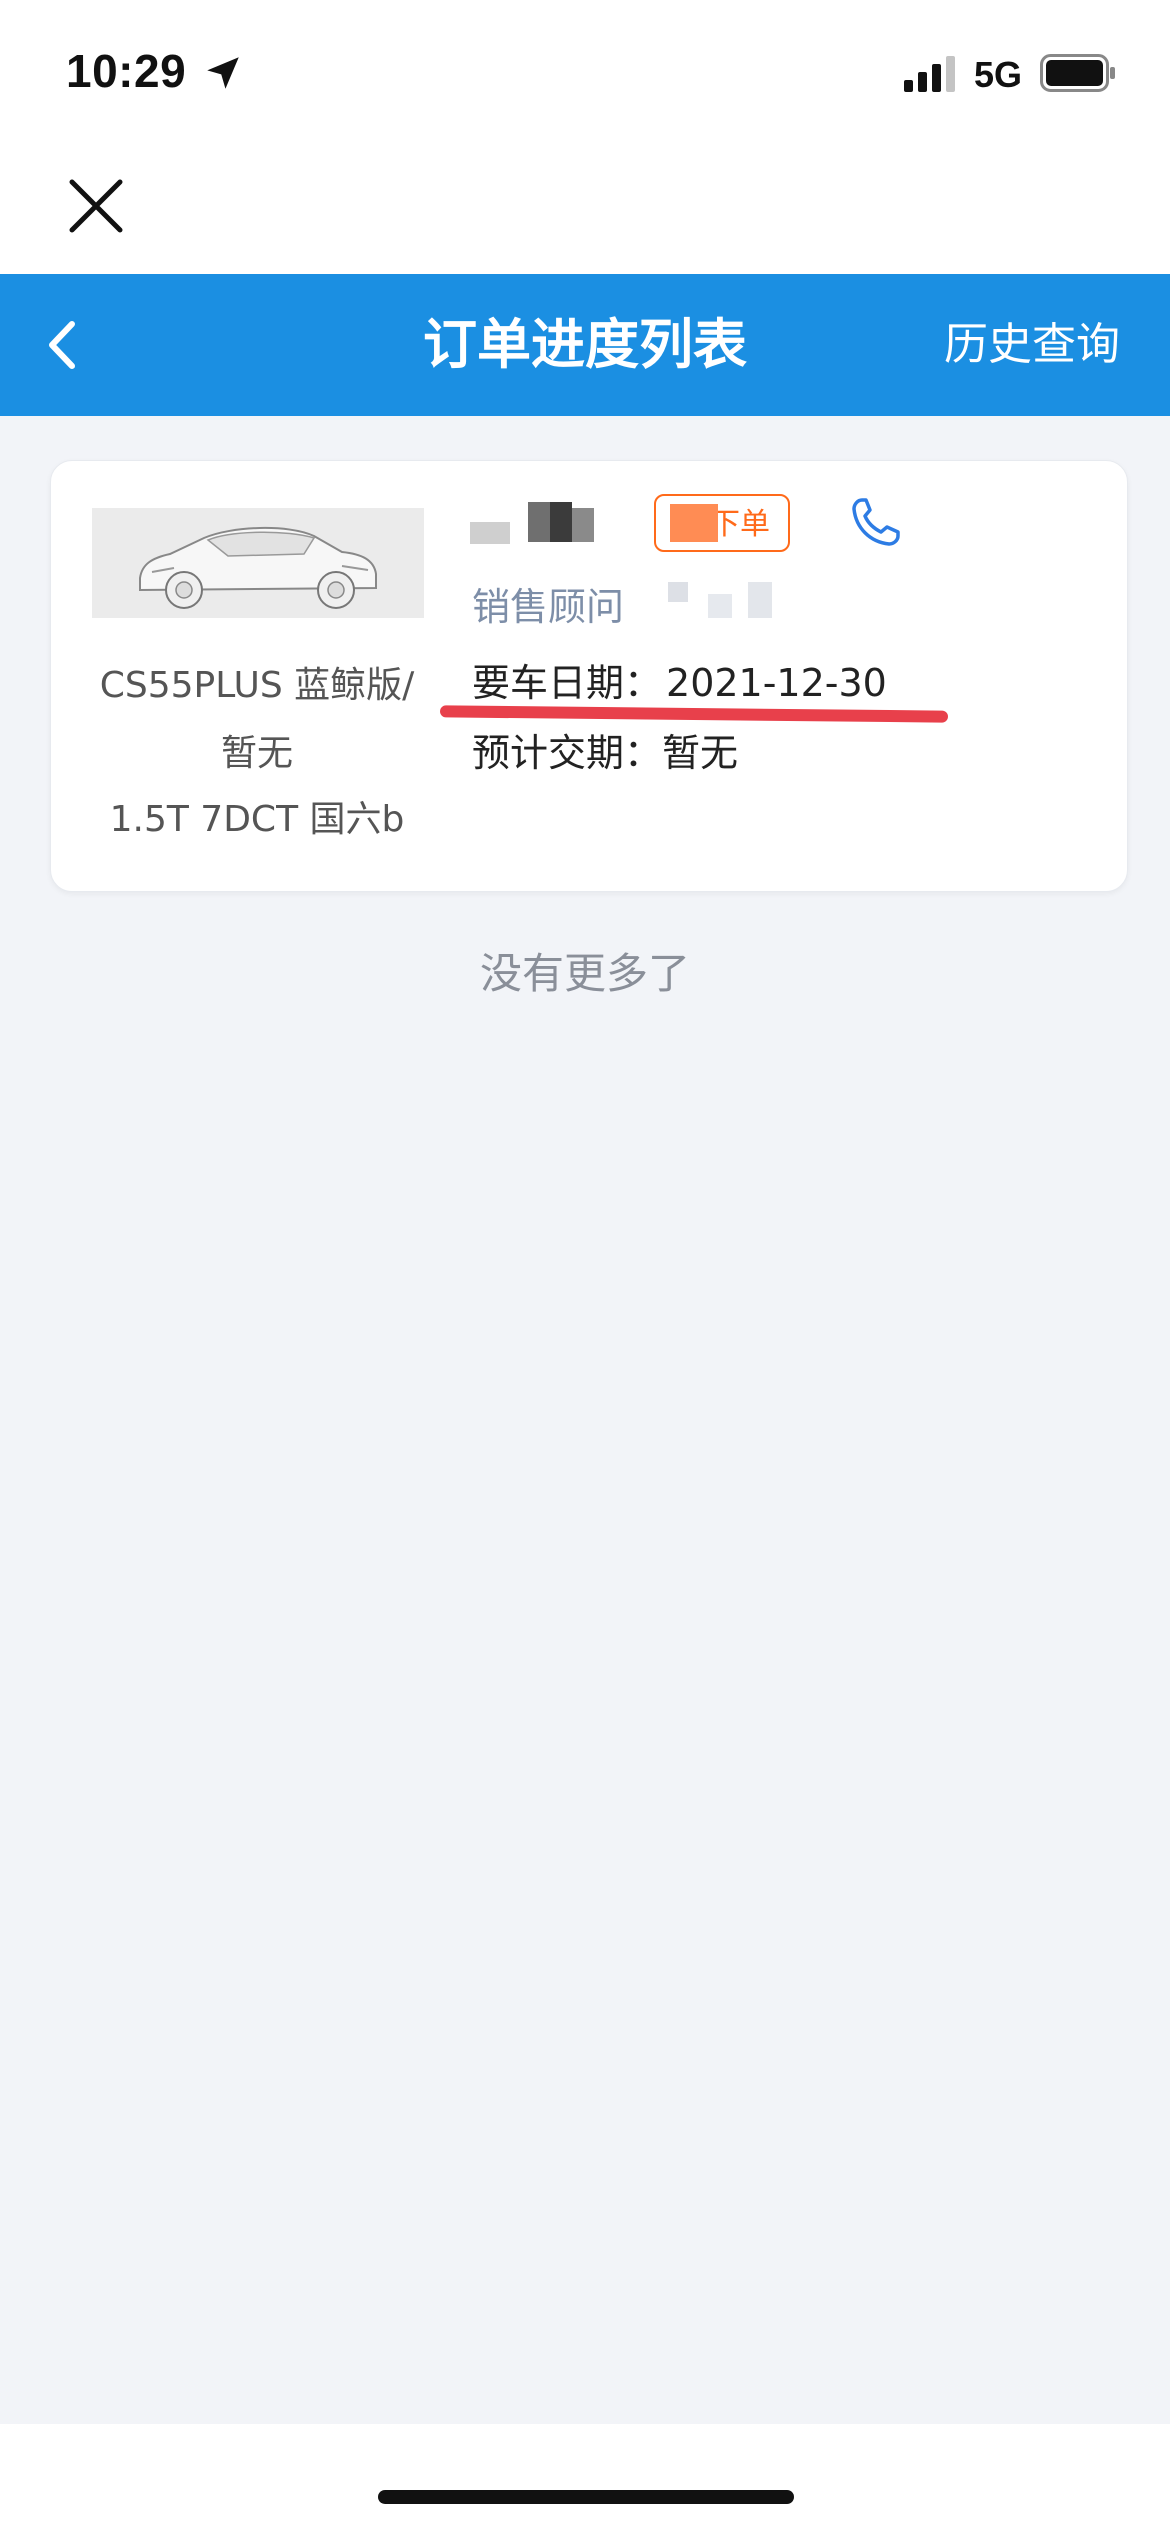 Image resolution: width=1170 pixels, height=2532 pixels. What do you see at coordinates (1032, 345) in the screenshot?
I see `history-query-link: 历史查询` at bounding box center [1032, 345].